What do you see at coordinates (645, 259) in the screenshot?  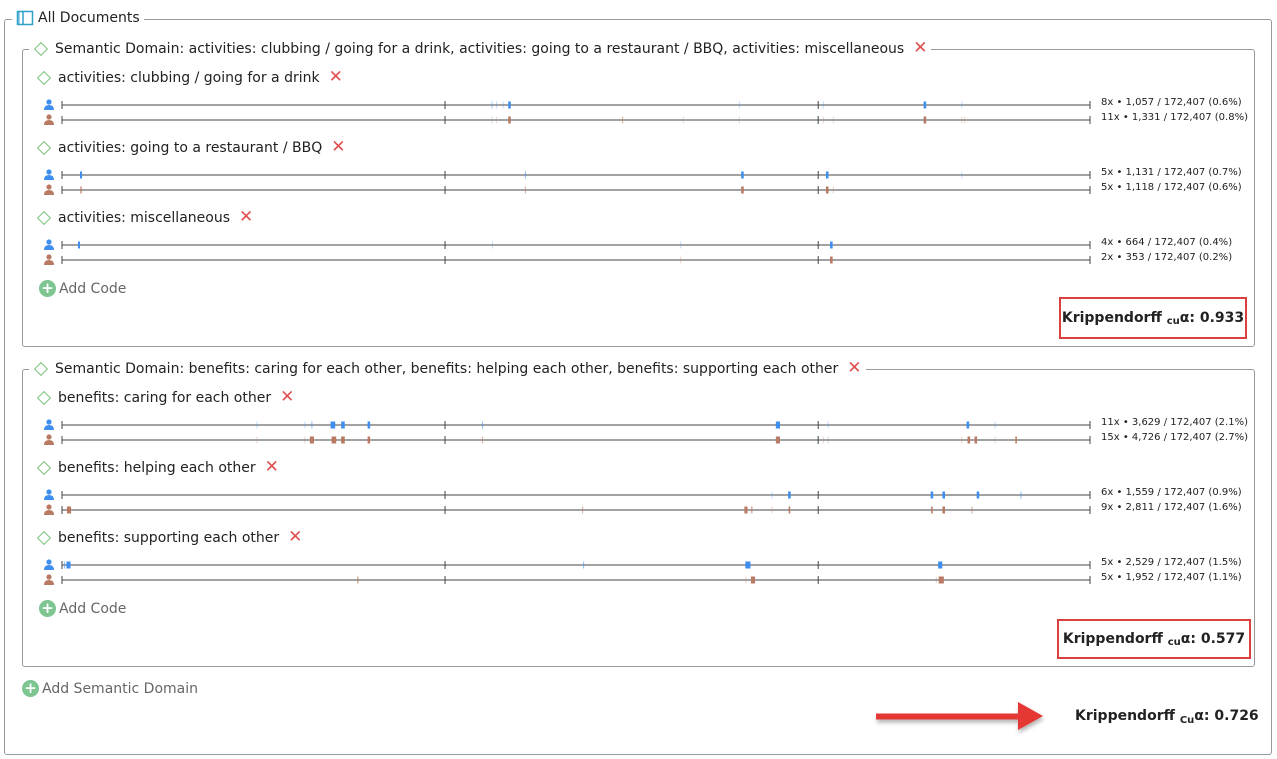 I see `timeline-row: 2x • 353 / 172,407 (0.2%)` at bounding box center [645, 259].